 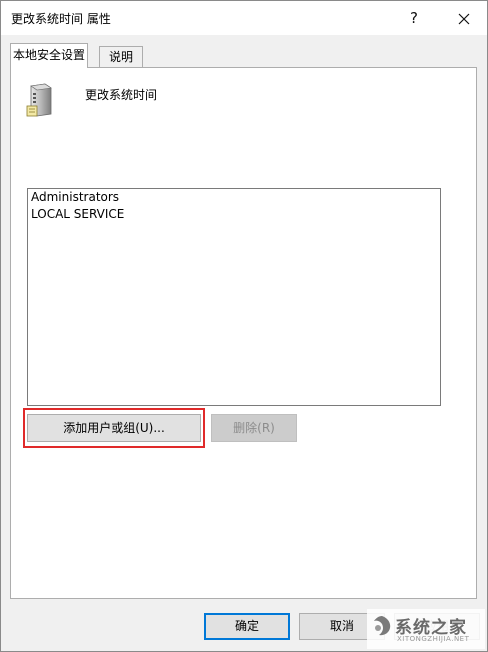 I want to click on tab-local-security-setting: 本地安全设置, so click(x=49, y=55).